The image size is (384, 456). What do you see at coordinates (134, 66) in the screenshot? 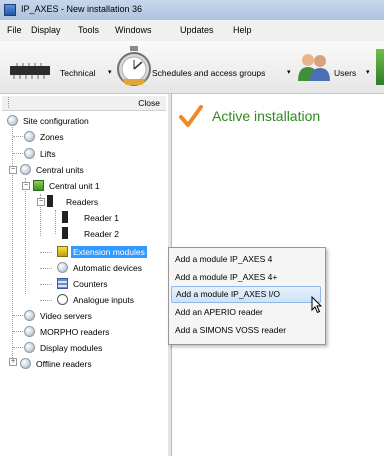
I see `stopwatch-icon` at bounding box center [134, 66].